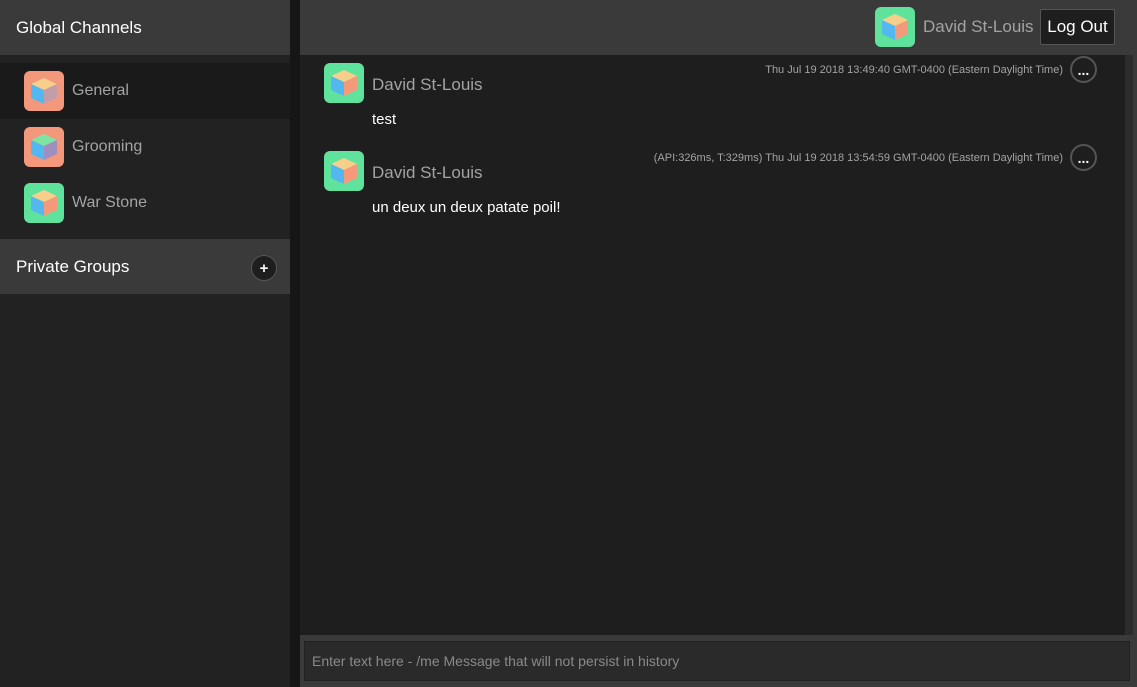 This screenshot has width=1137, height=687. What do you see at coordinates (295, 343) in the screenshot?
I see `panel-divider` at bounding box center [295, 343].